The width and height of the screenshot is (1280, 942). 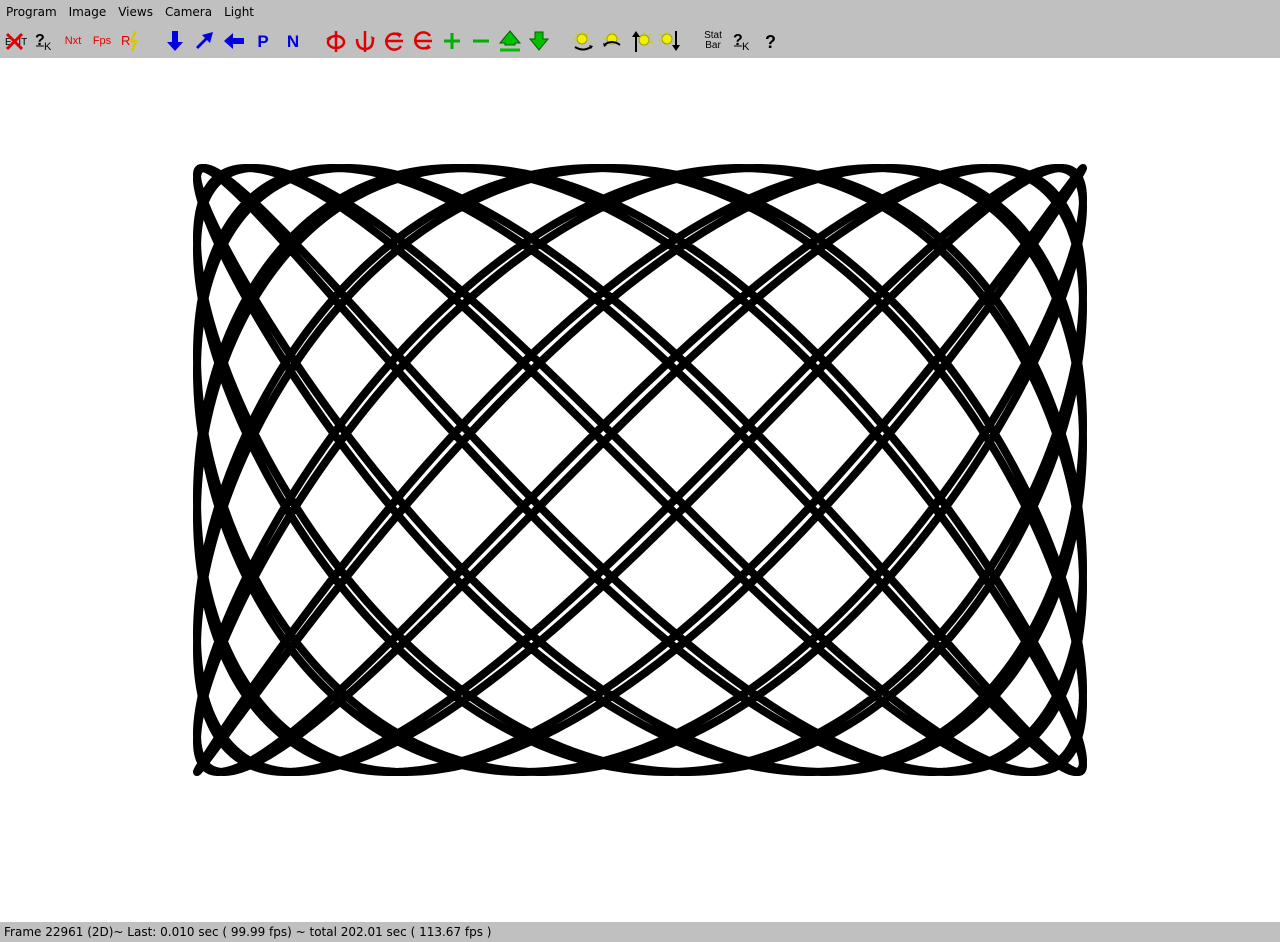 I want to click on light-down-button, so click(x=670, y=41).